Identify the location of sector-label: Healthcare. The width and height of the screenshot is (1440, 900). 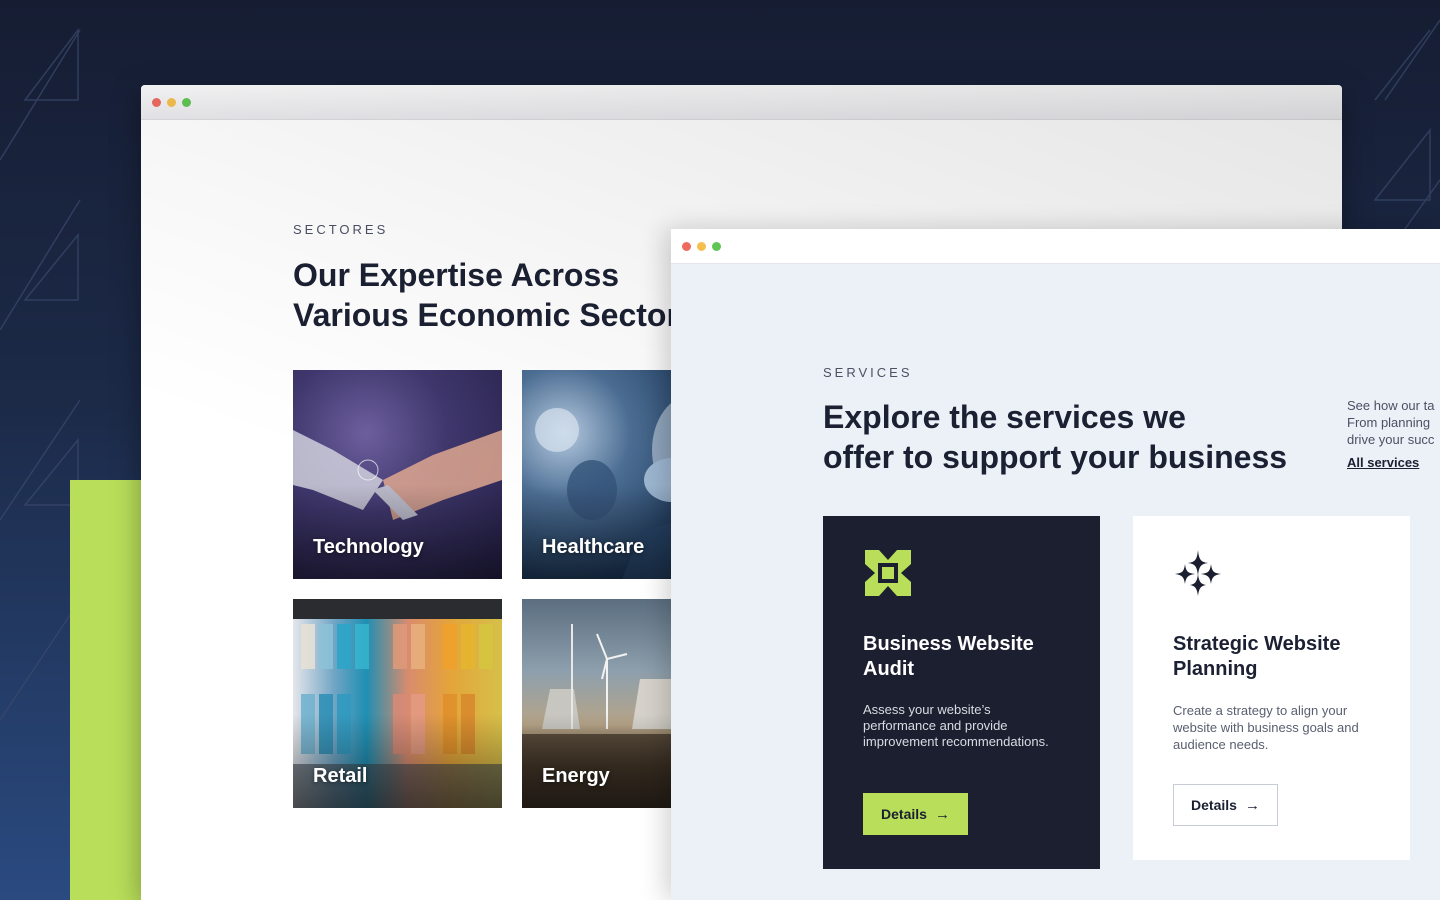
(593, 547).